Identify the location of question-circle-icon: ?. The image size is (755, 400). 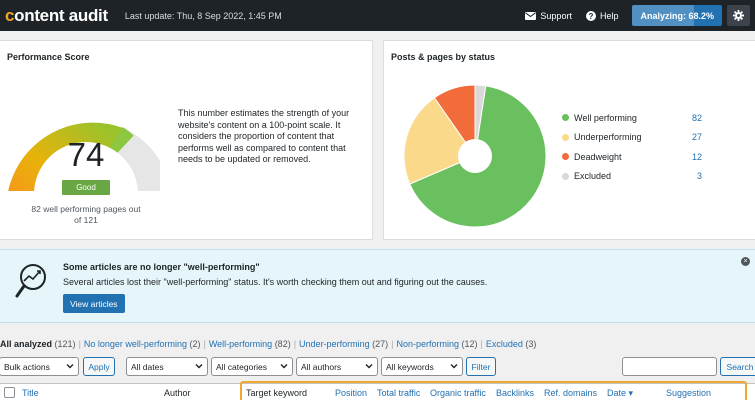
(590, 15).